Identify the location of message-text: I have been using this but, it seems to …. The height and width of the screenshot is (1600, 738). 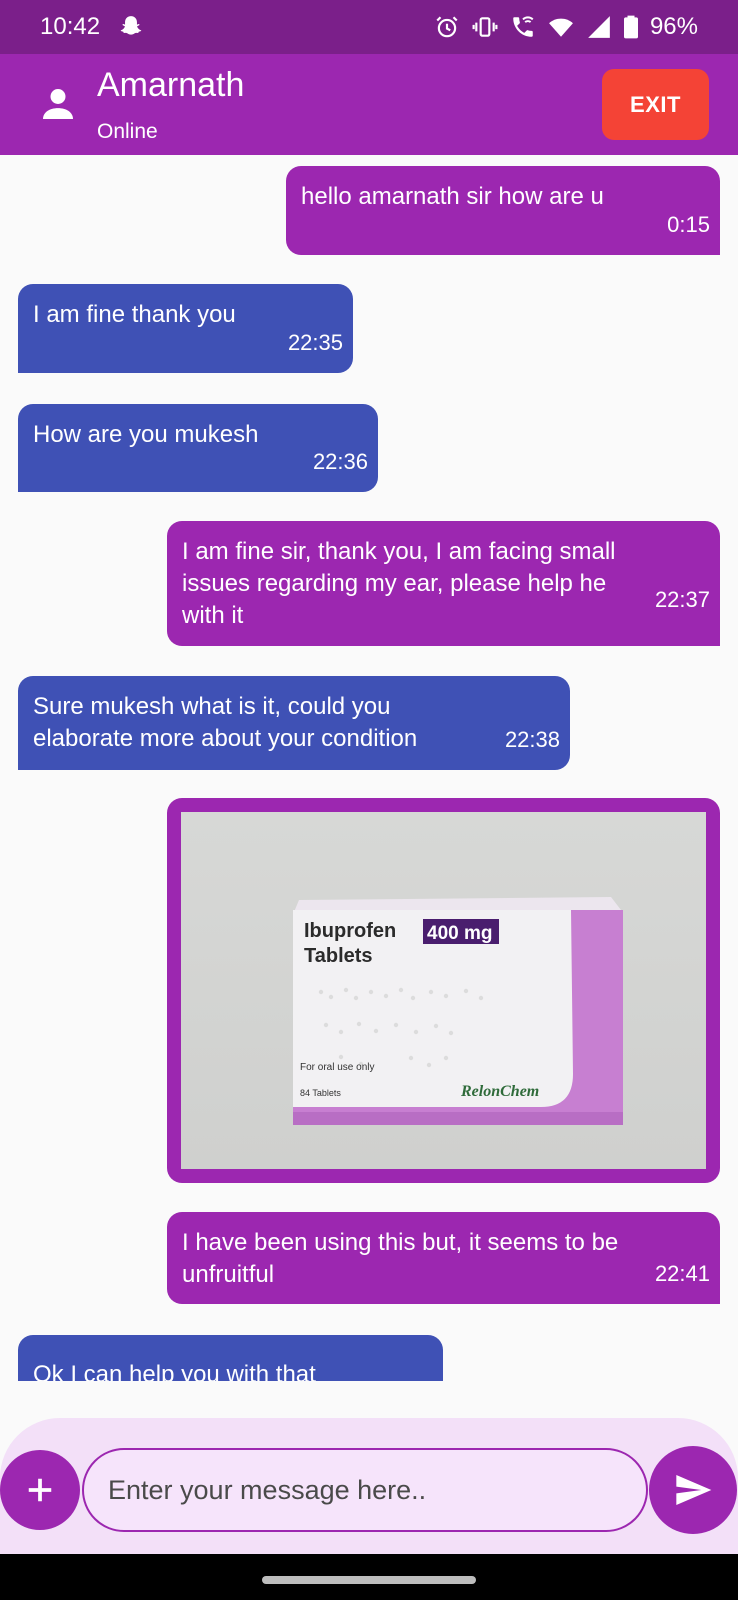
(400, 1258).